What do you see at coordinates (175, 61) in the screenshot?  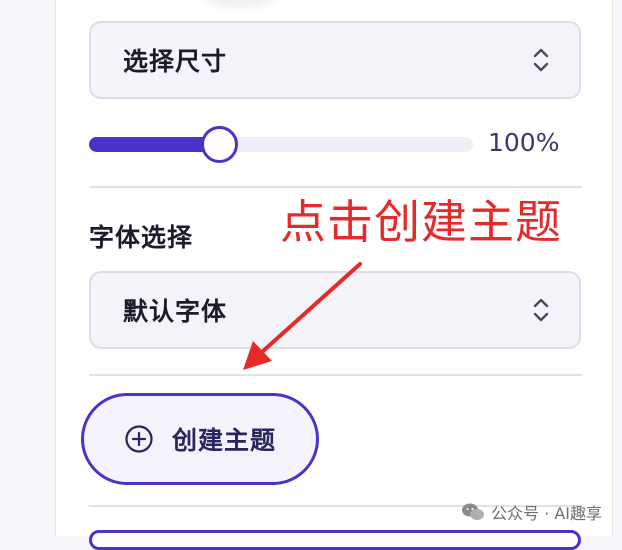 I see `size-select-label: 选择尺寸` at bounding box center [175, 61].